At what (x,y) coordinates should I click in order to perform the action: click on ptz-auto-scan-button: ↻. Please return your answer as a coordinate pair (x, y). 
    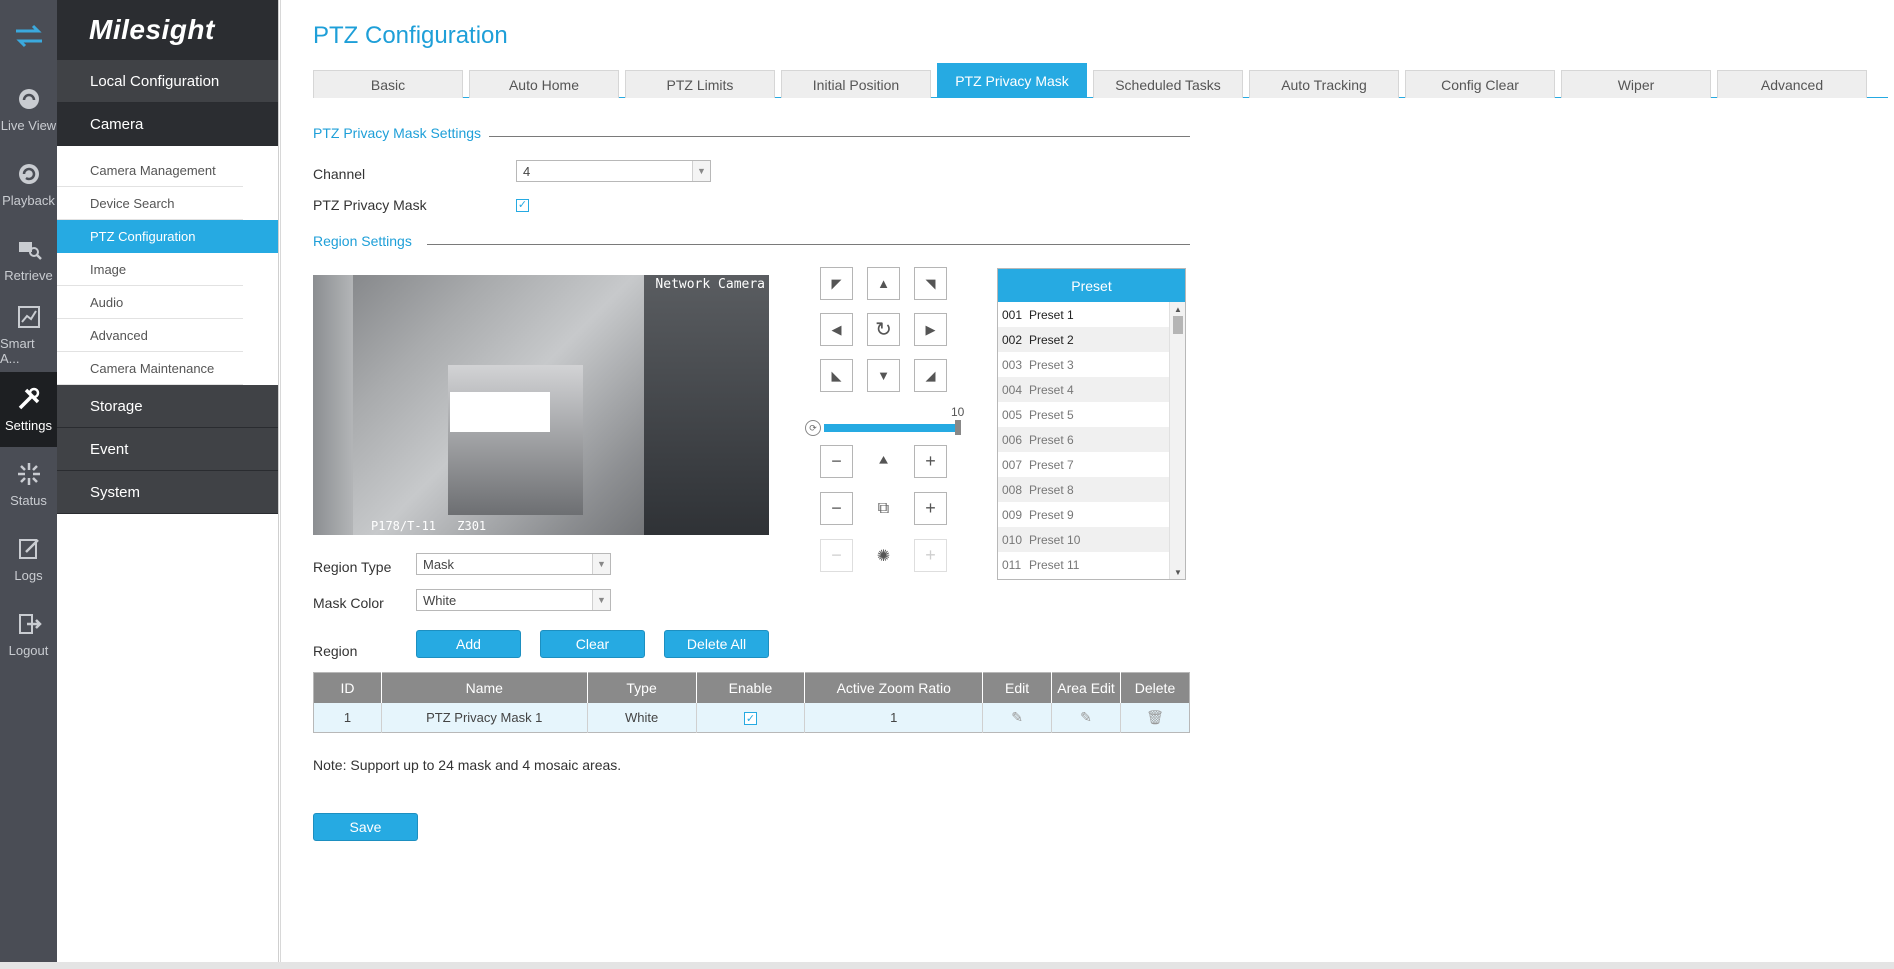
    Looking at the image, I should click on (883, 329).